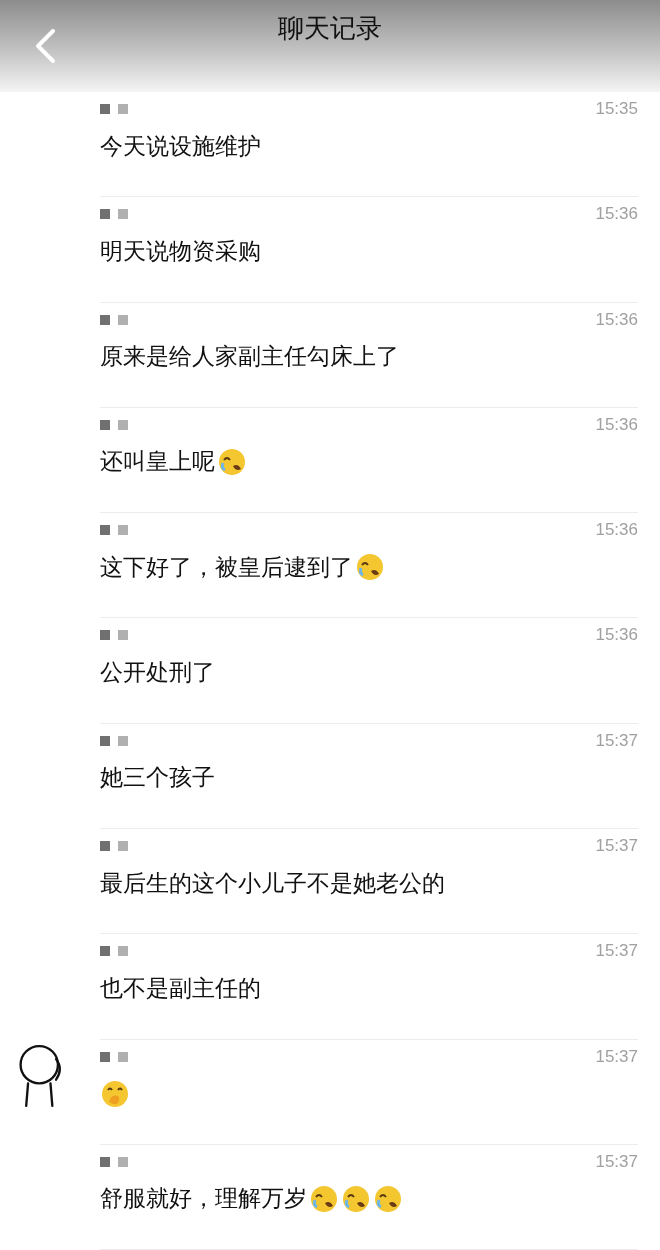 The width and height of the screenshot is (660, 1250). Describe the element at coordinates (226, 567) in the screenshot. I see `message-text: 这下好了，被皇后逮到了` at that location.